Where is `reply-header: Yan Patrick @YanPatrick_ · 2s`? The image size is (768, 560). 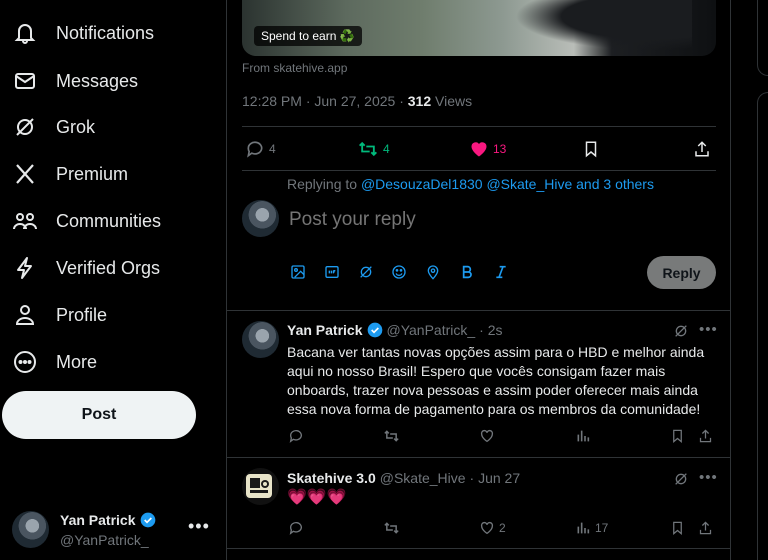
reply-header: Yan Patrick @YanPatrick_ · 2s is located at coordinates (395, 330).